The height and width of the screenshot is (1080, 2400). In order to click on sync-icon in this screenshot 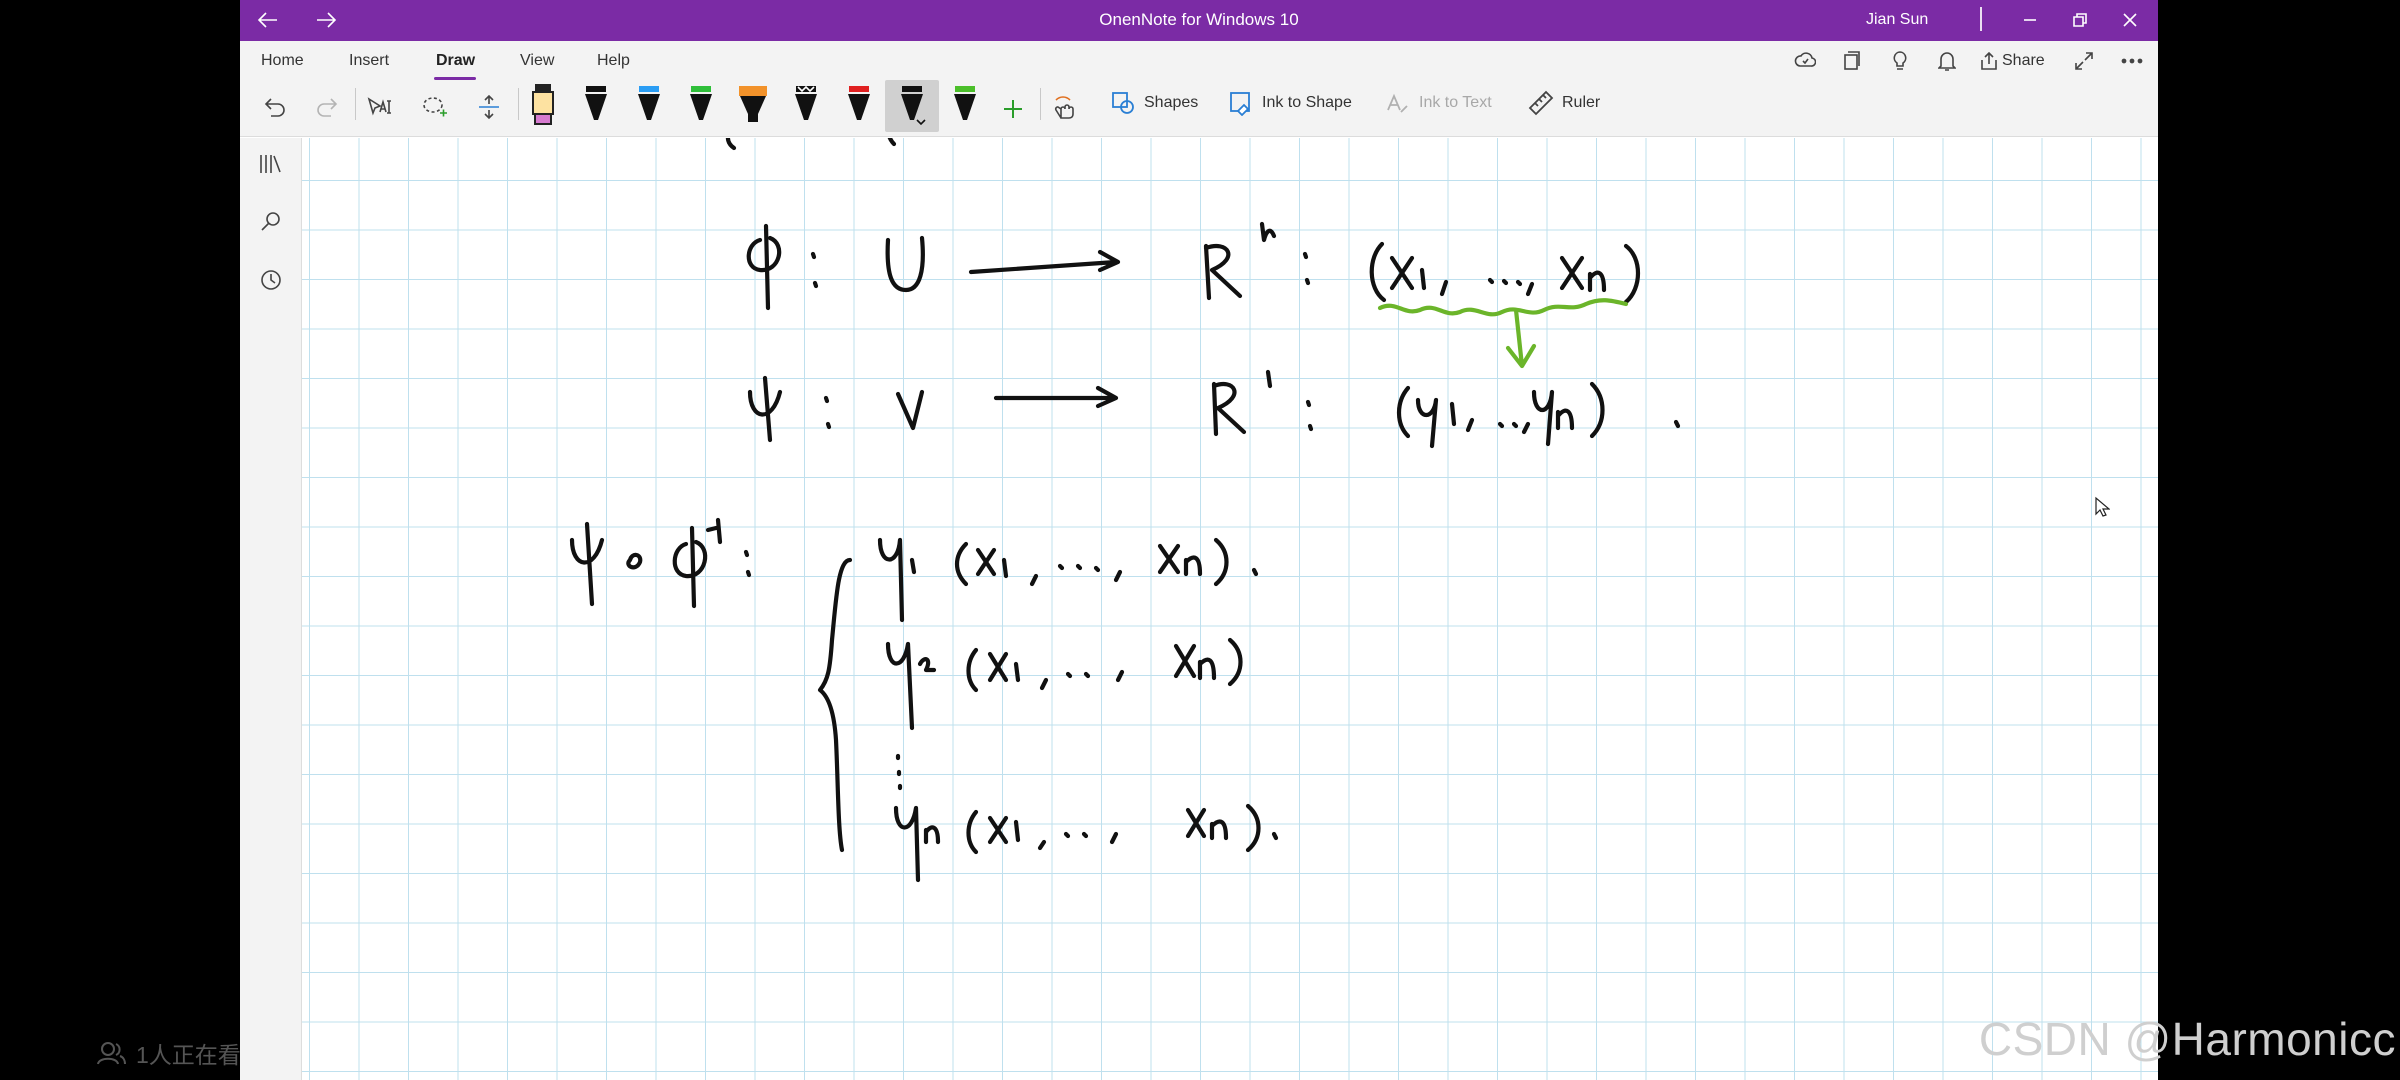, I will do `click(1805, 61)`.